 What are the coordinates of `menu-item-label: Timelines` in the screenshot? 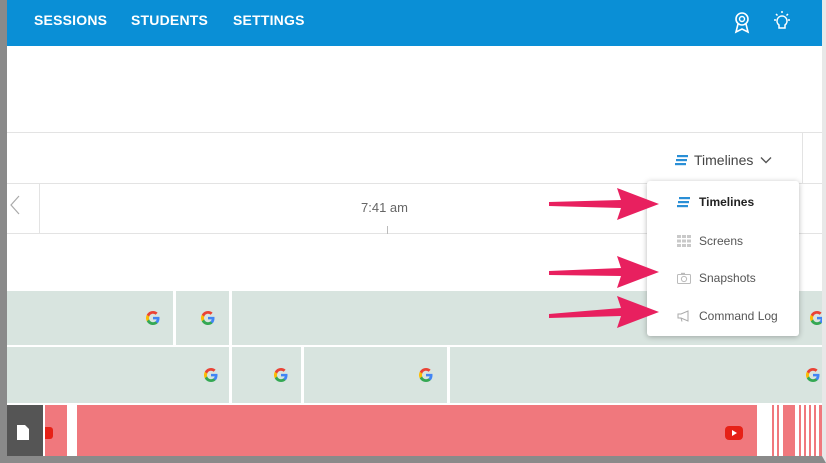 It's located at (727, 202).